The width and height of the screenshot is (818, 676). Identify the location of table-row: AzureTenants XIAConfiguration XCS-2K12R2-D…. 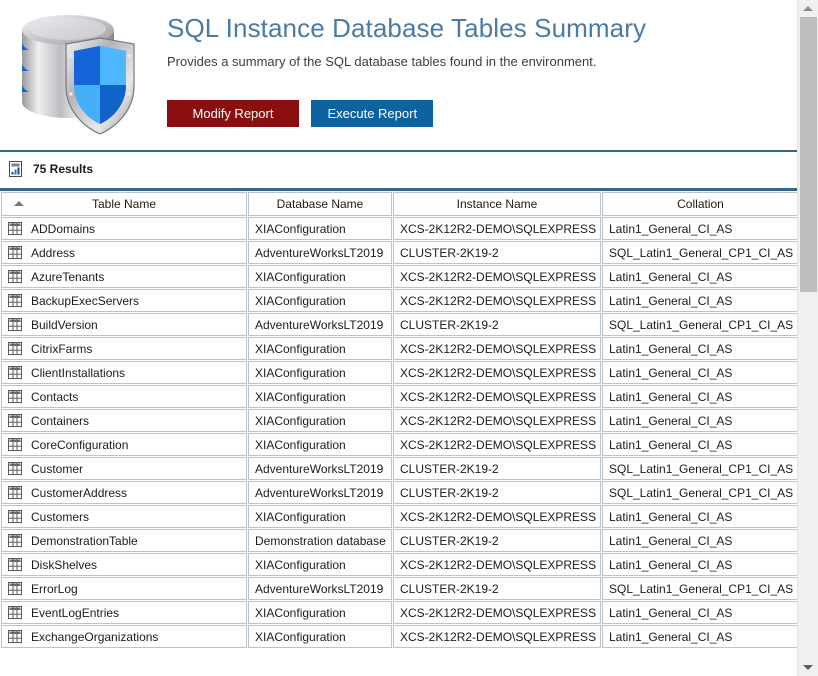
(399, 276).